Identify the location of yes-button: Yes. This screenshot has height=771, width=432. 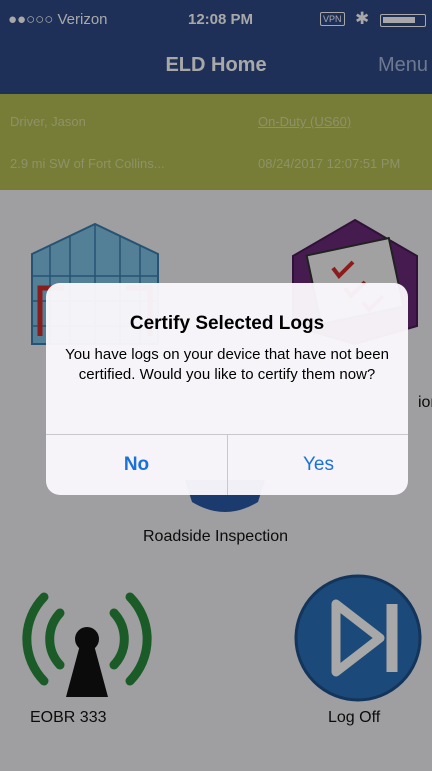
(318, 465).